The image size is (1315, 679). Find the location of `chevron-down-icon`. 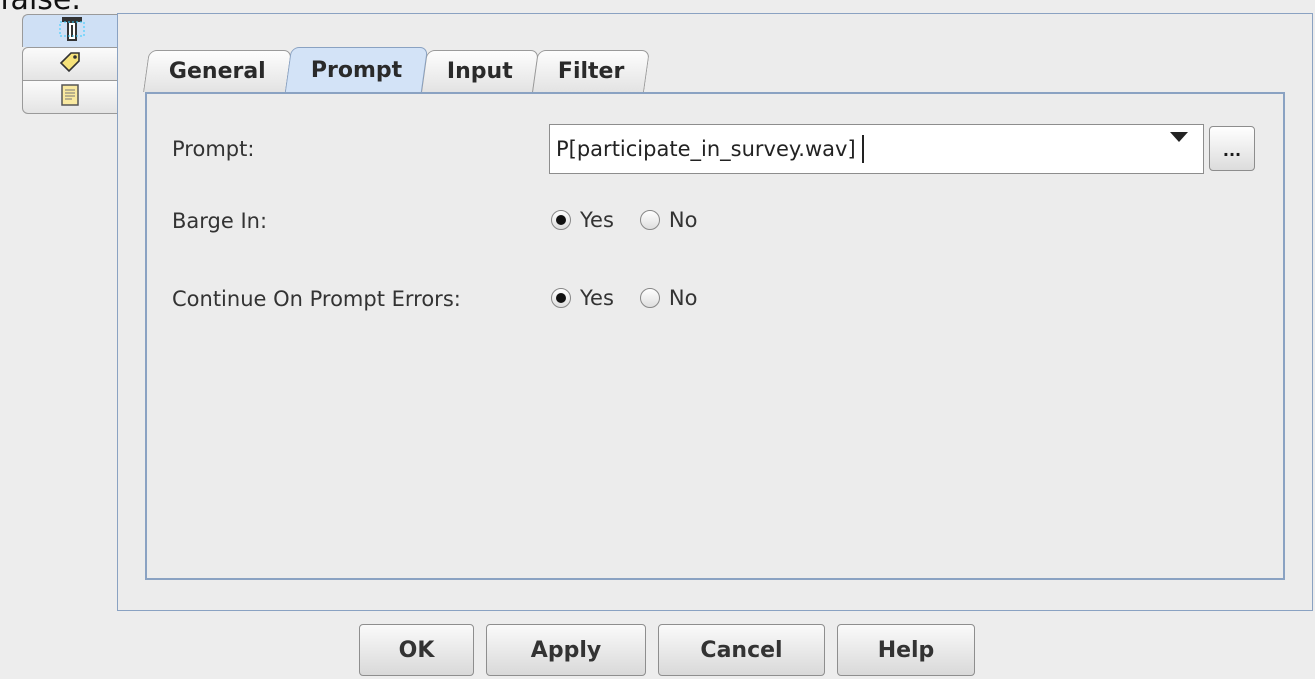

chevron-down-icon is located at coordinates (1179, 137).